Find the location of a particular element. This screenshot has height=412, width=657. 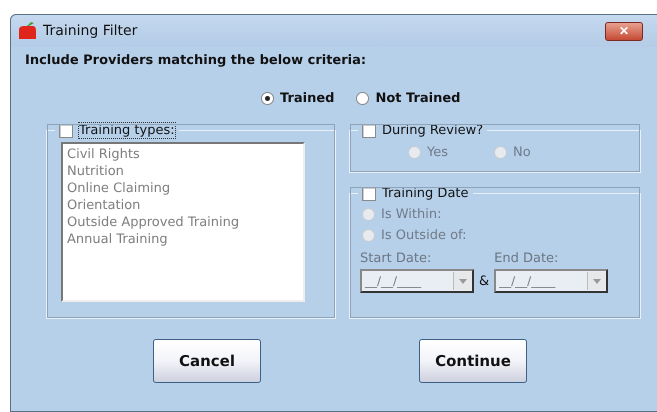

checkbox-label: Training types: is located at coordinates (127, 130).